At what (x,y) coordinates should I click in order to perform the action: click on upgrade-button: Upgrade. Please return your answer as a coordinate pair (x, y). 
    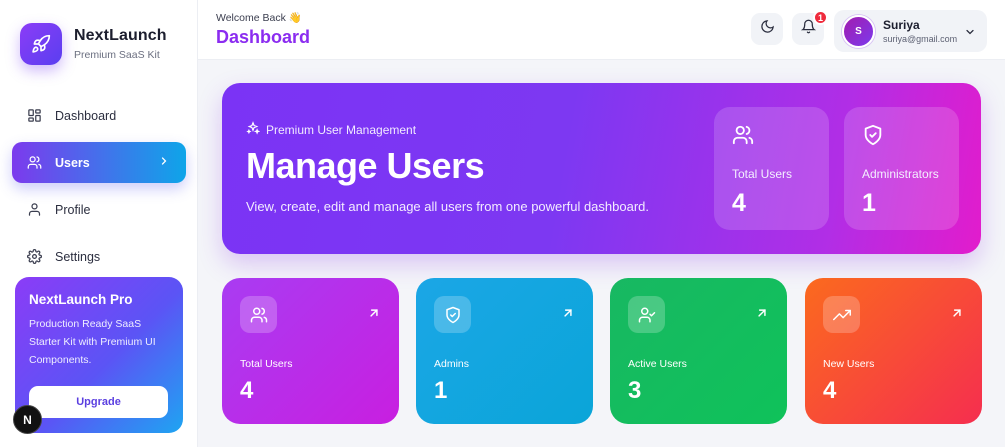
    Looking at the image, I should click on (98, 402).